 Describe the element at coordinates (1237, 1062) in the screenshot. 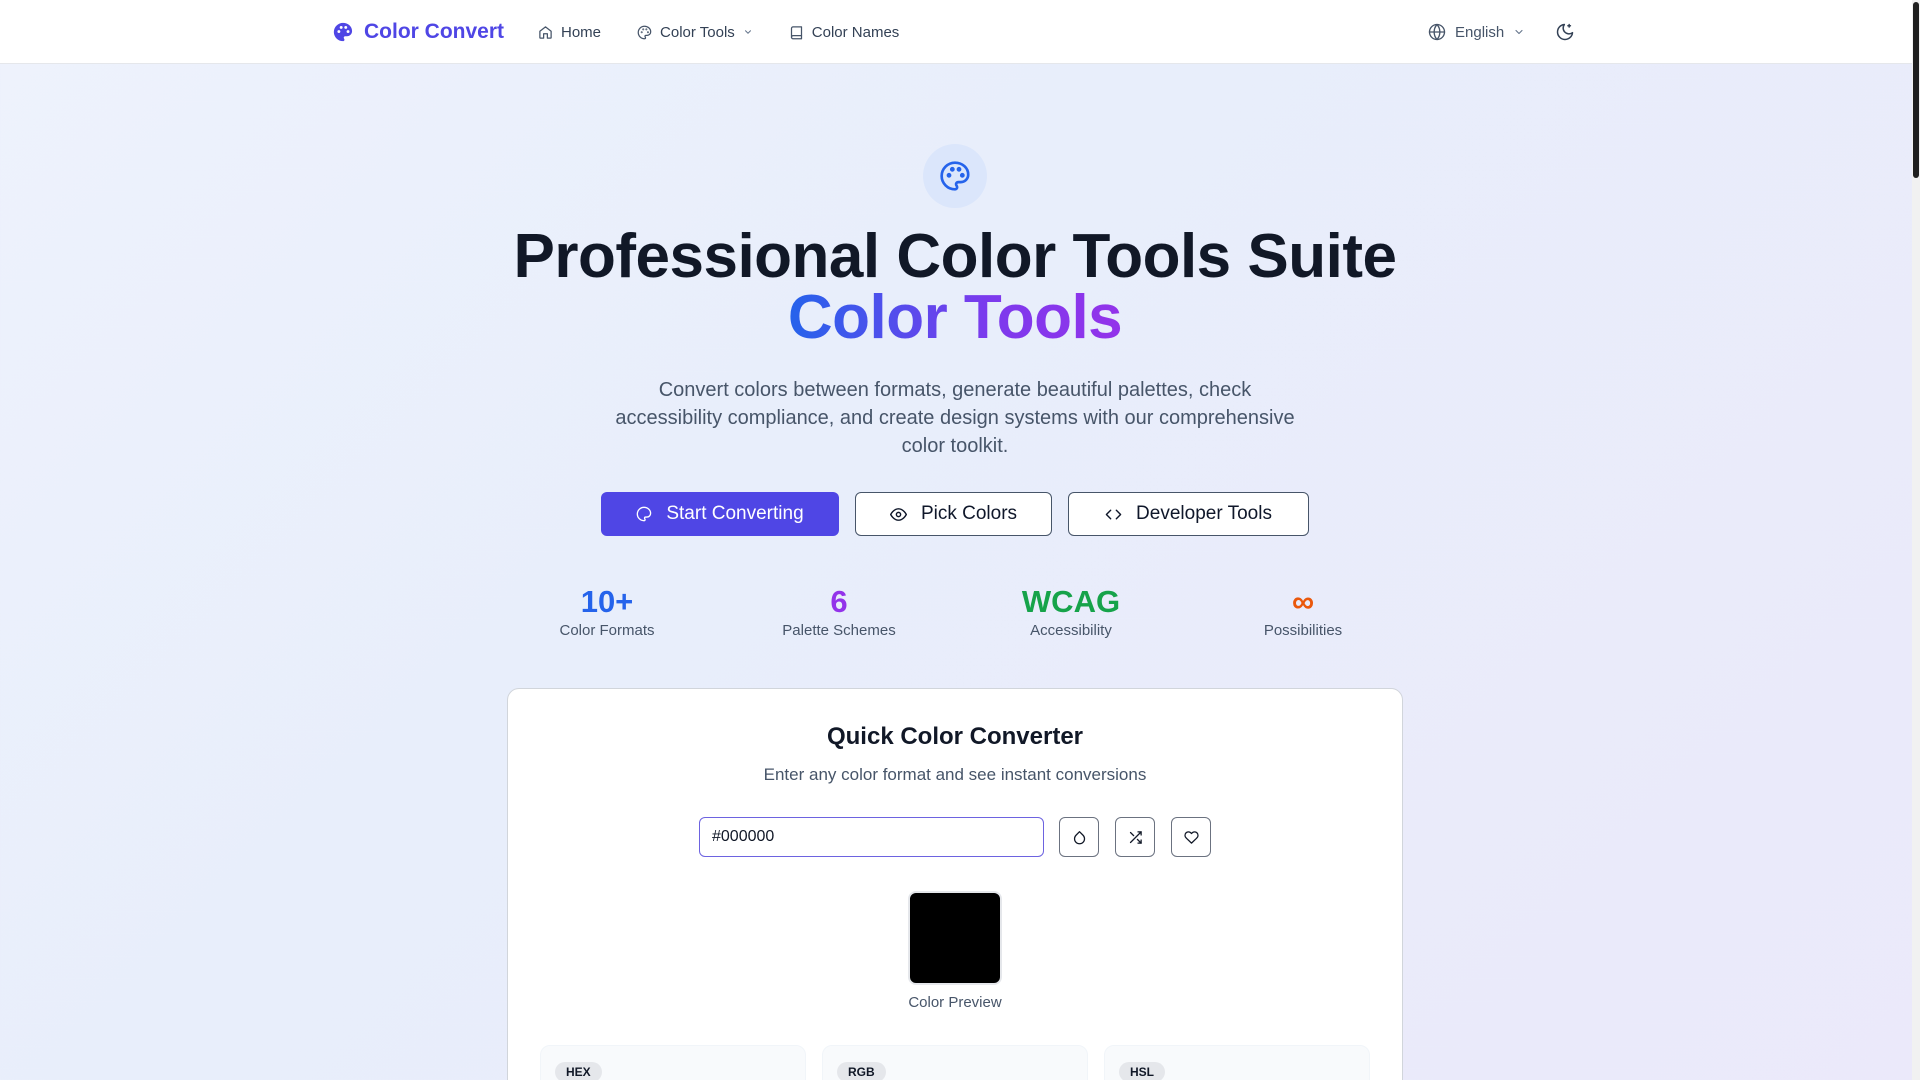

I see `format-card-hsl: HSL` at that location.